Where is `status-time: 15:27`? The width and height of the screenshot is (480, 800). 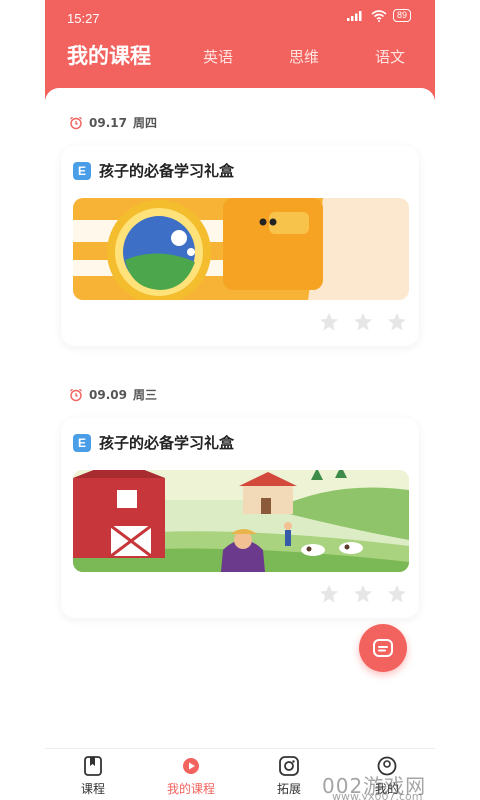 status-time: 15:27 is located at coordinates (83, 18).